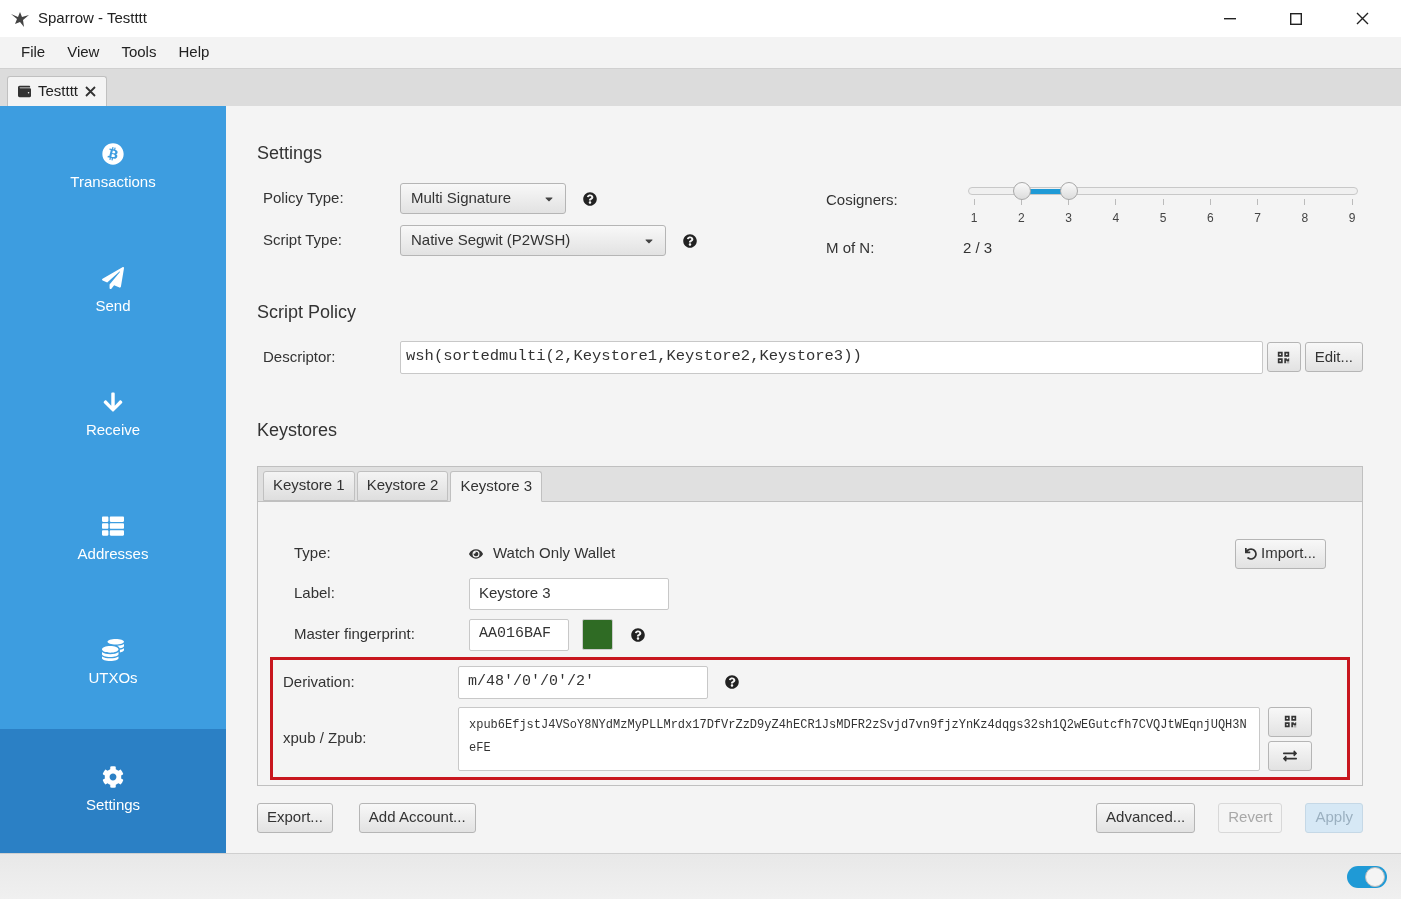 This screenshot has width=1401, height=899. What do you see at coordinates (319, 681) in the screenshot?
I see `field-label: Derivation:` at bounding box center [319, 681].